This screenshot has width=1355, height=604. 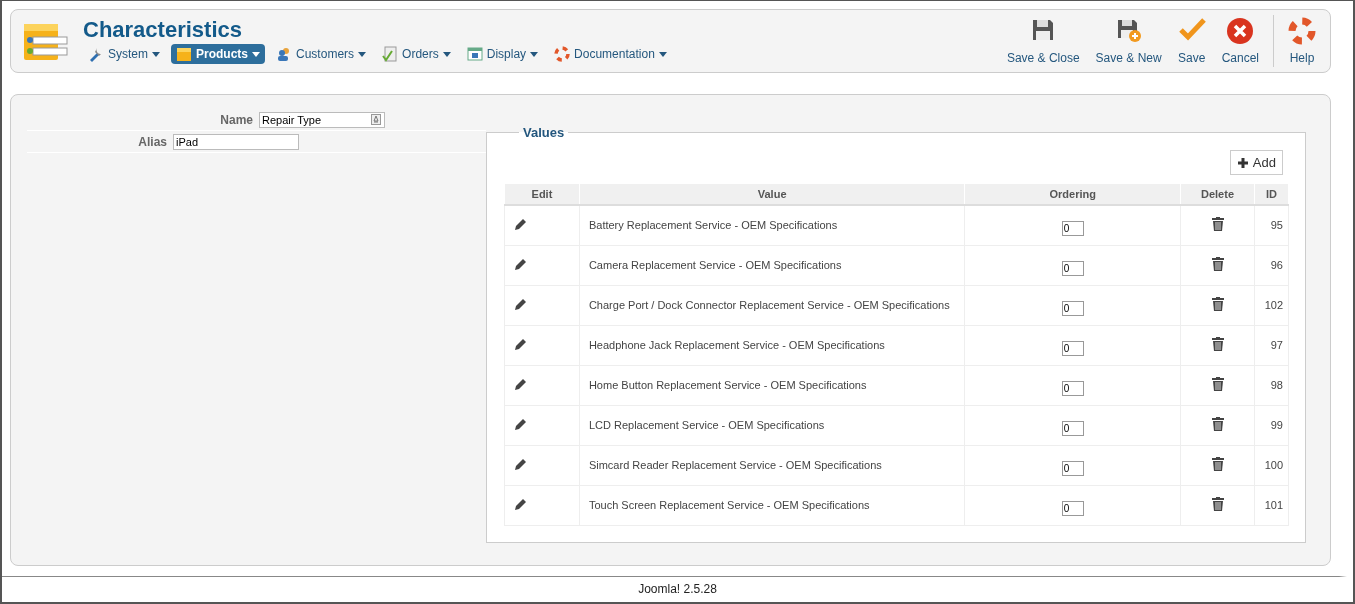 What do you see at coordinates (236, 119) in the screenshot?
I see `field-label: Name` at bounding box center [236, 119].